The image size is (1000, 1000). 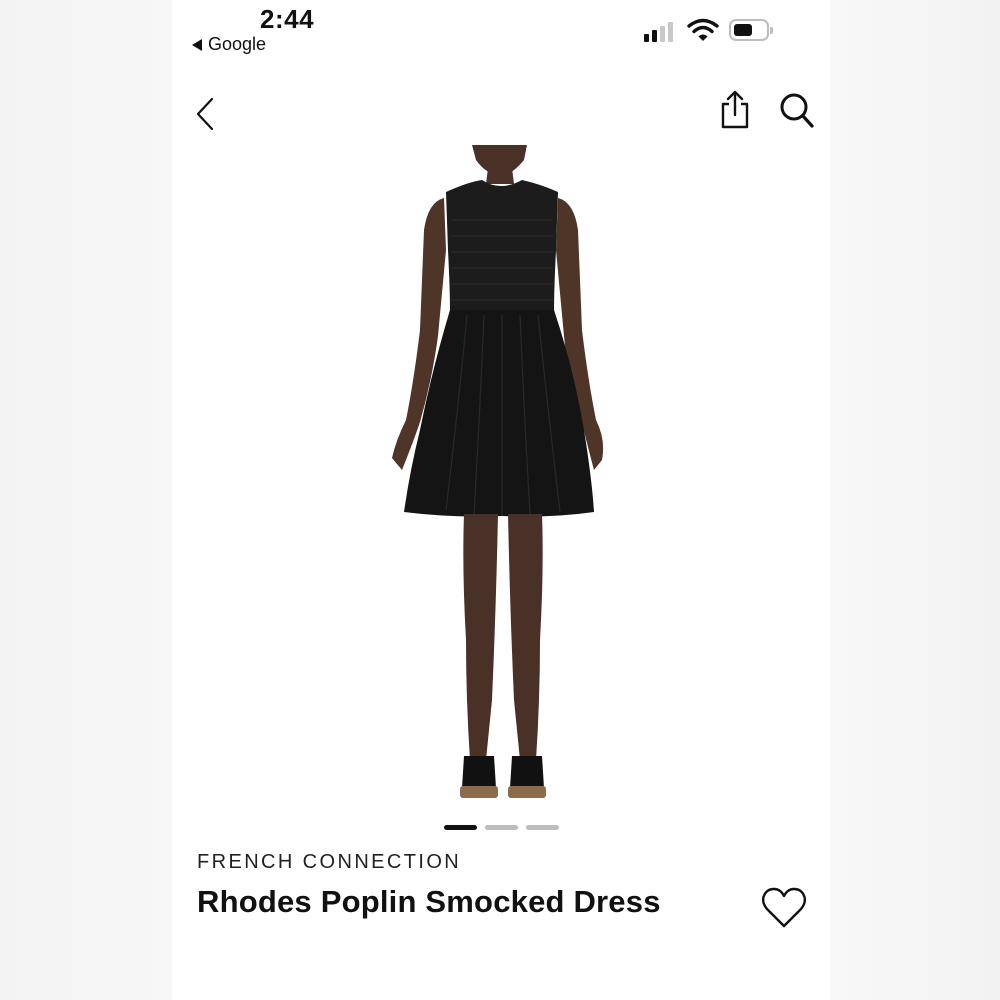 I want to click on back-triangle-icon, so click(x=197, y=44).